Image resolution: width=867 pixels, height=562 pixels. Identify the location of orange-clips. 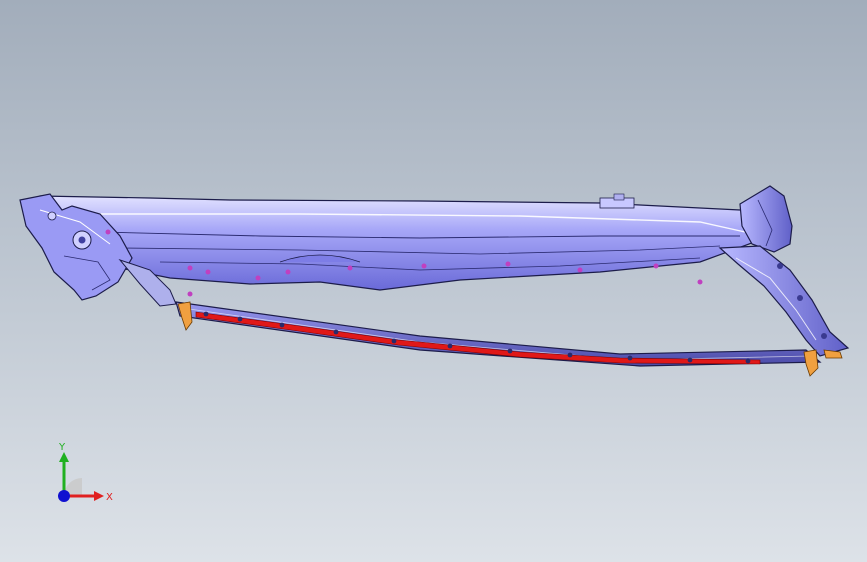
(510, 339).